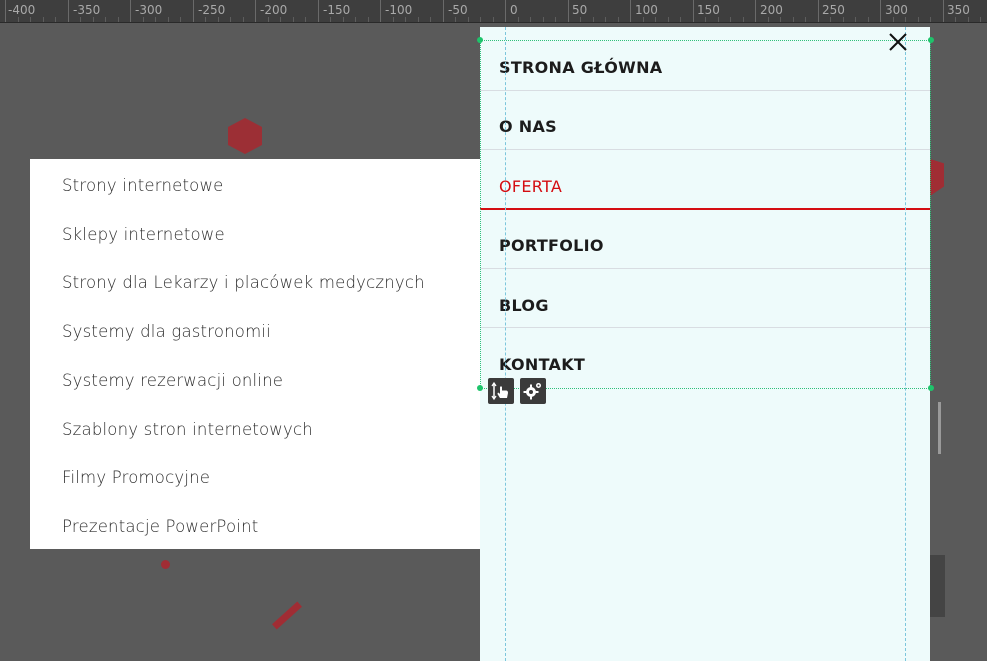  Describe the element at coordinates (551, 245) in the screenshot. I see `menu-item-label: PORTFOLIO` at that location.